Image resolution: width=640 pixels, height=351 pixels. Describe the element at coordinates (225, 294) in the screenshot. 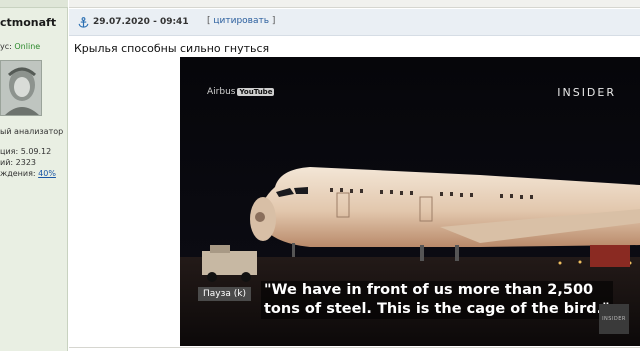

I see `pause-tooltip: Пауза (k)` at that location.